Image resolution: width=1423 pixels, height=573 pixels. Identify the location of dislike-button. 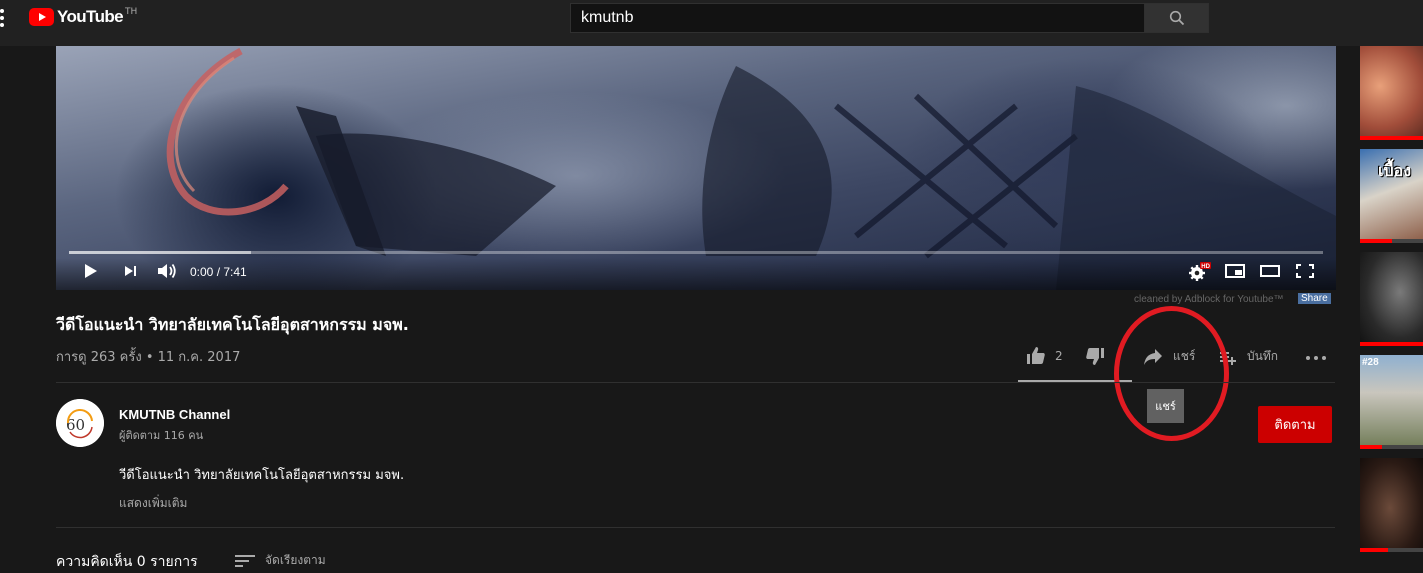
(1095, 356).